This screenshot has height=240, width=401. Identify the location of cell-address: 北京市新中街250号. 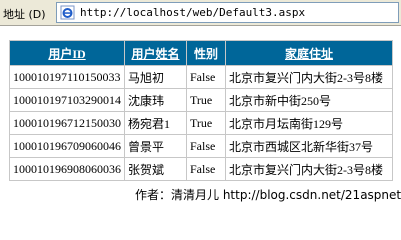
(309, 100).